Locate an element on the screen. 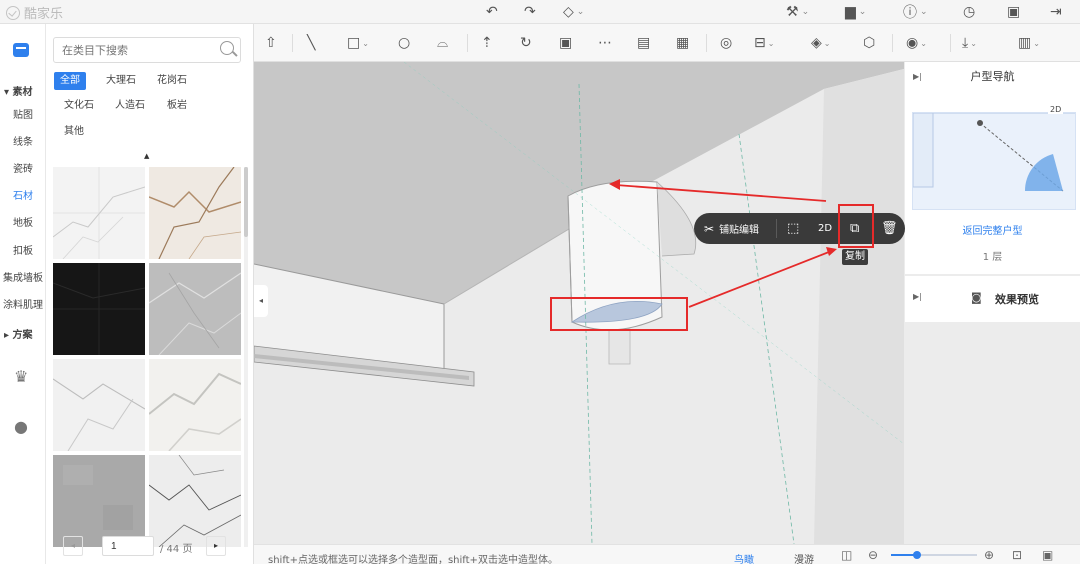  bird-view-button: 鸟瞰 is located at coordinates (744, 557).